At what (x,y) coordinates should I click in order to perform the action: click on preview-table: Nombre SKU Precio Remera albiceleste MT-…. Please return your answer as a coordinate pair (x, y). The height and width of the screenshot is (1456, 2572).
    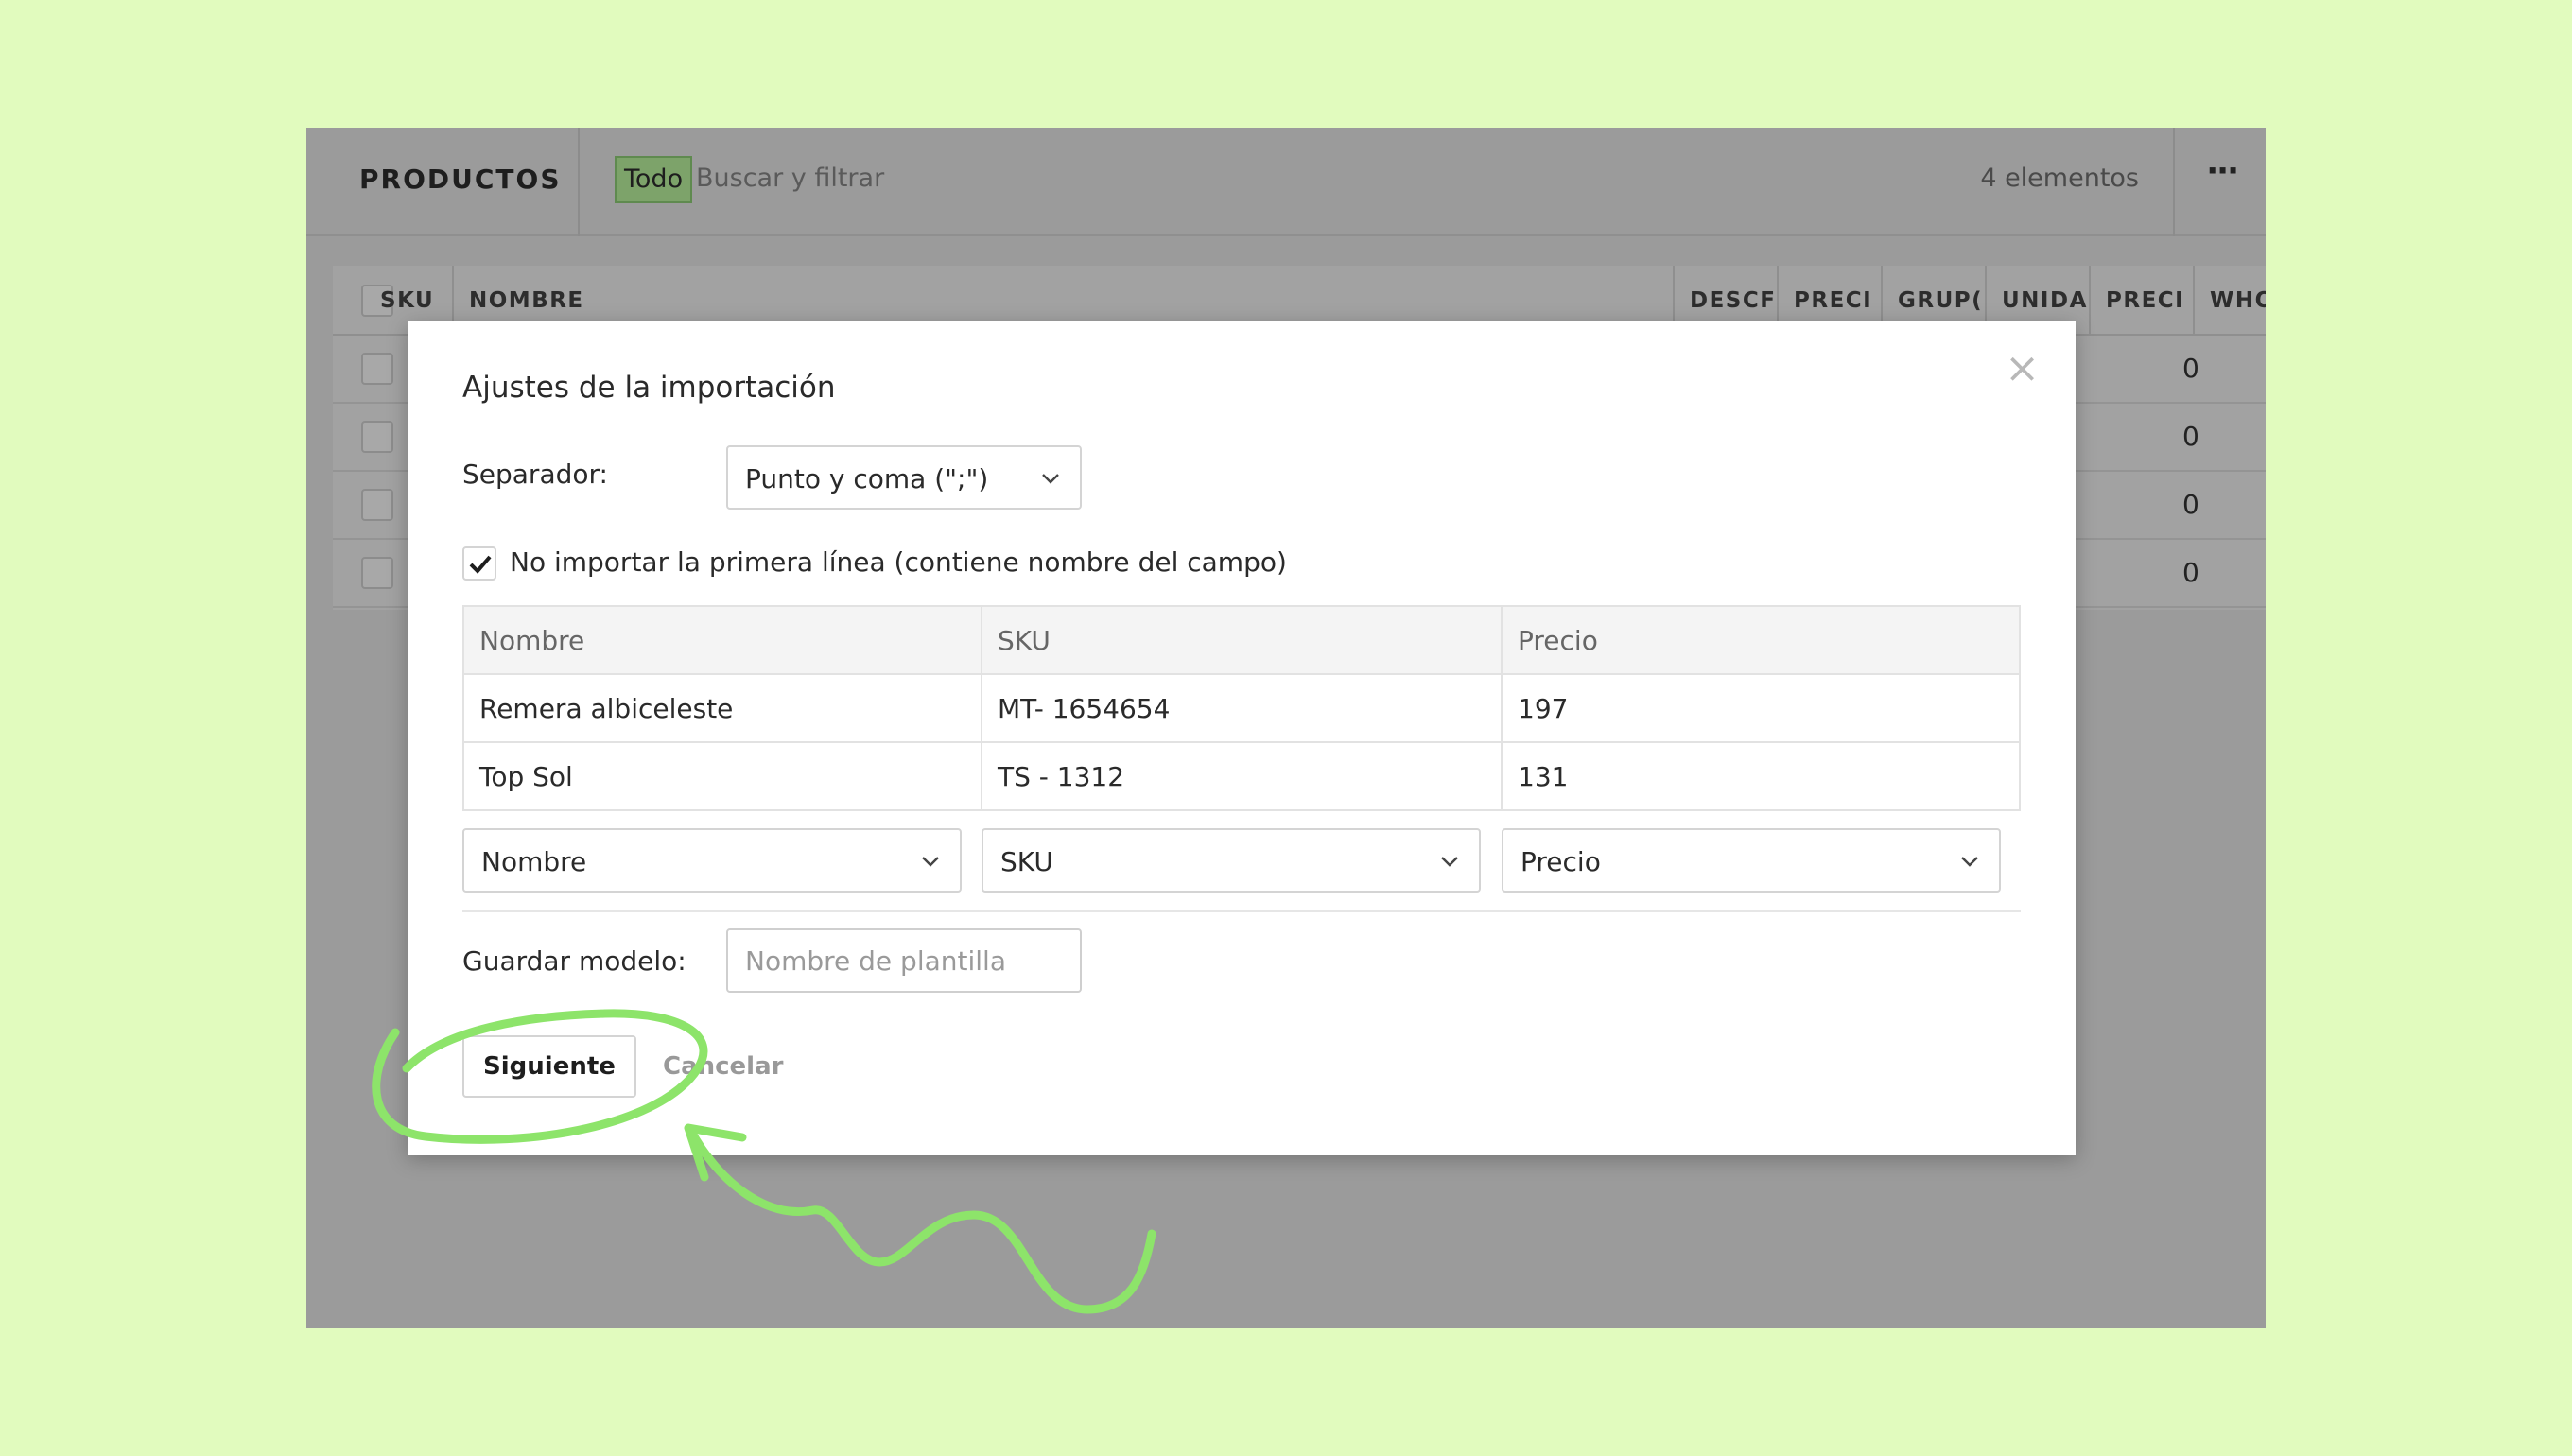
    Looking at the image, I should click on (1241, 708).